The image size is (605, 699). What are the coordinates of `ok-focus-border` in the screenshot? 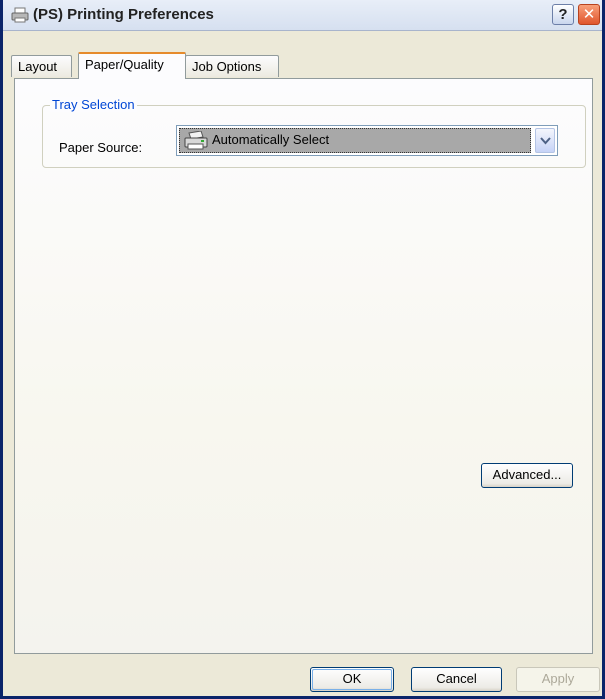 It's located at (352, 679).